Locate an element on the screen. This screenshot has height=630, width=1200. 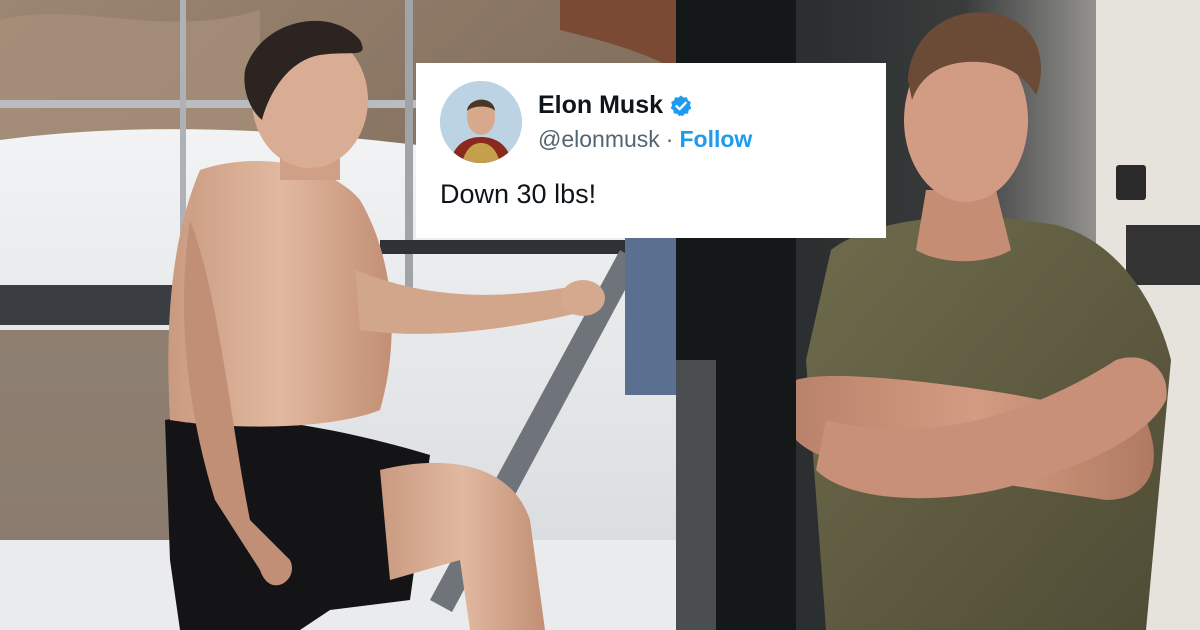
verified-badge-icon is located at coordinates (681, 106).